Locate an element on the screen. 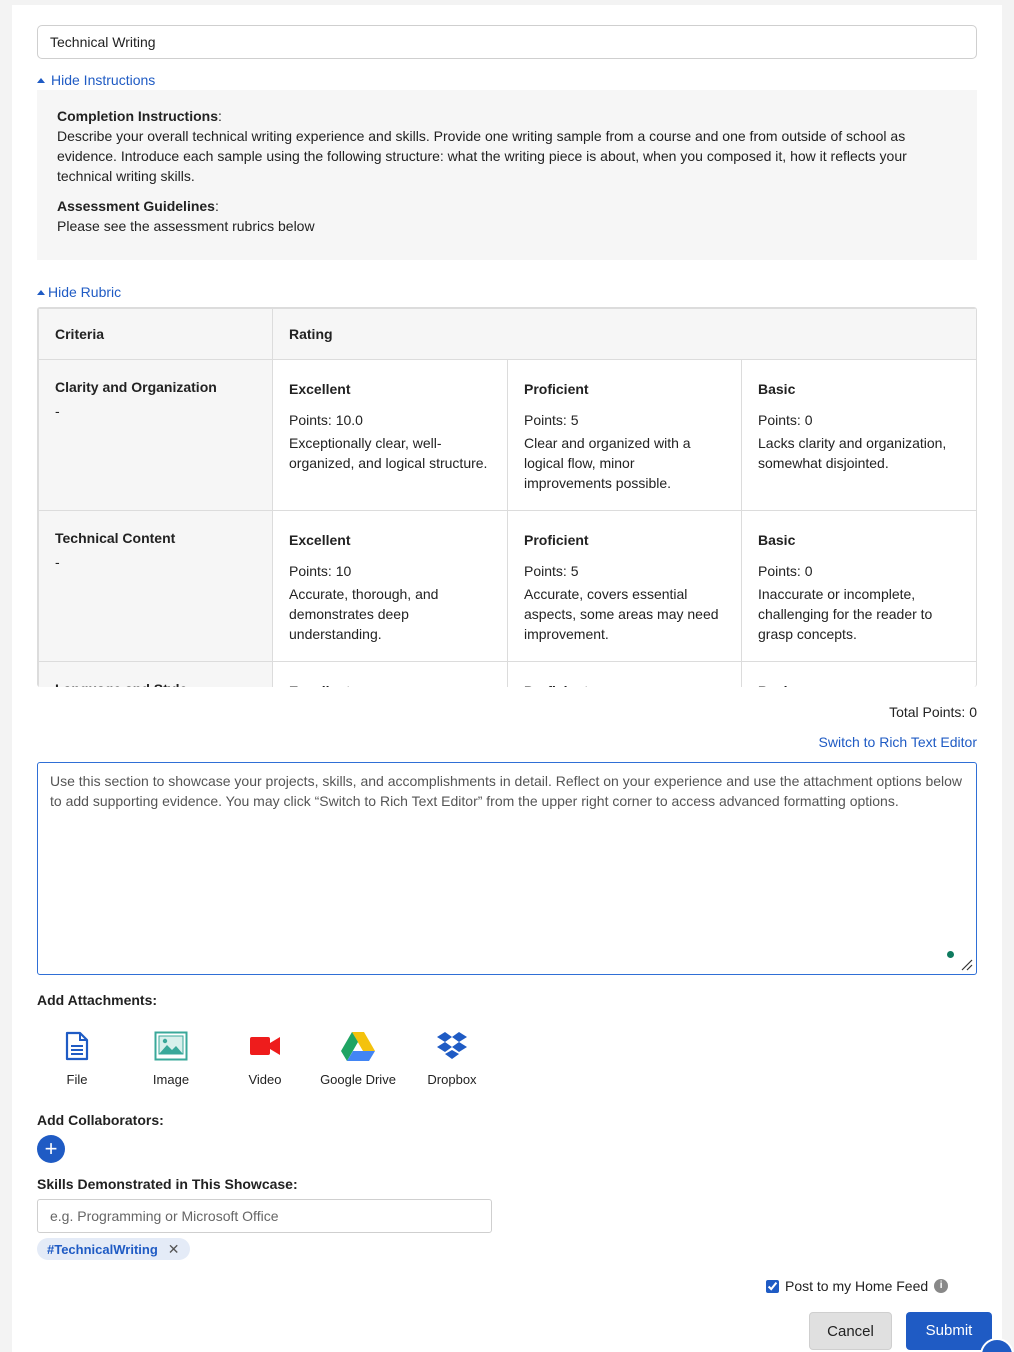 The height and width of the screenshot is (1352, 1014). post-to-feed-option: Post to my Home Feed i is located at coordinates (857, 1286).